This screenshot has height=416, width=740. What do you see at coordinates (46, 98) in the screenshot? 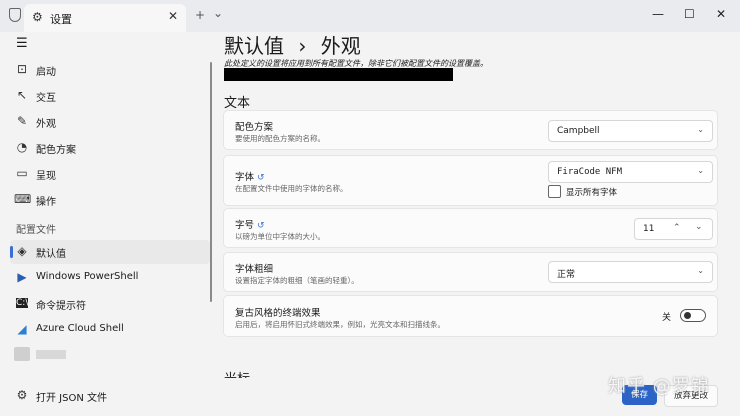
I see `sidebar-item-label: 交互` at bounding box center [46, 98].